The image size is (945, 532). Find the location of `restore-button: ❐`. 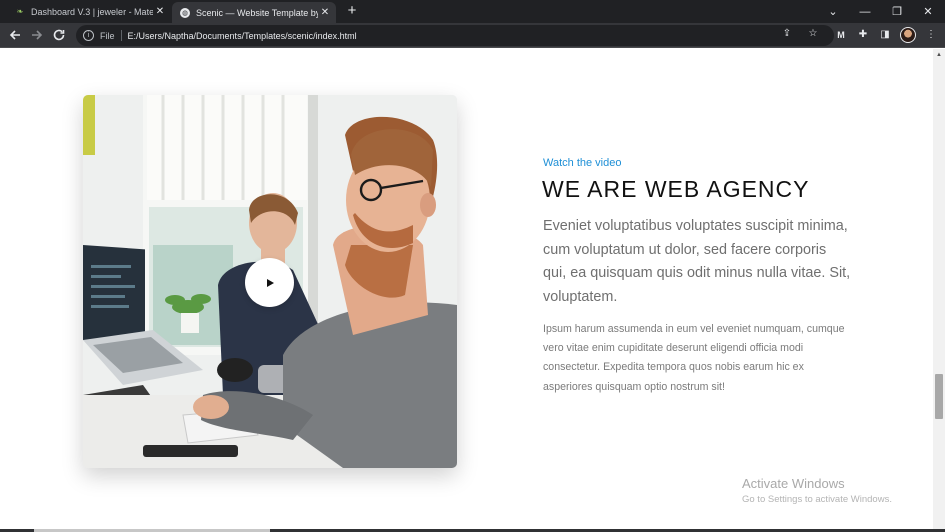

restore-button: ❐ is located at coordinates (897, 11).